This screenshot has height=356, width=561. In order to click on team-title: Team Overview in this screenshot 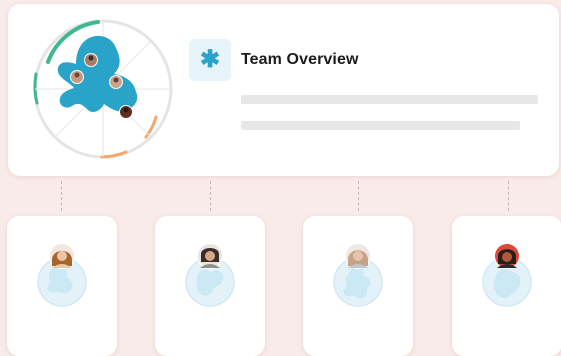, I will do `click(300, 59)`.